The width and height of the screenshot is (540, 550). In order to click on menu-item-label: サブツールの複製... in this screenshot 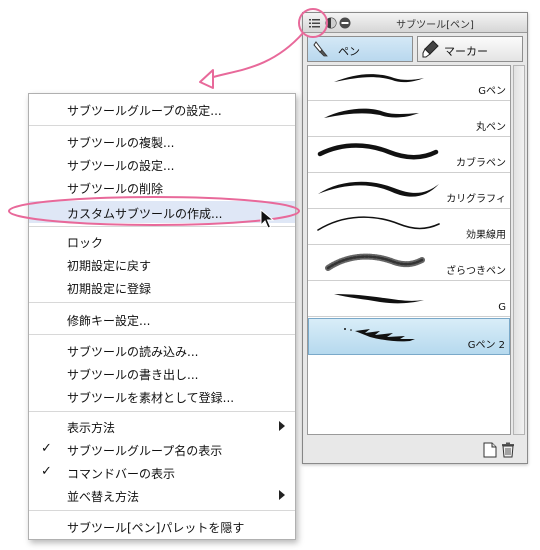, I will do `click(121, 143)`.